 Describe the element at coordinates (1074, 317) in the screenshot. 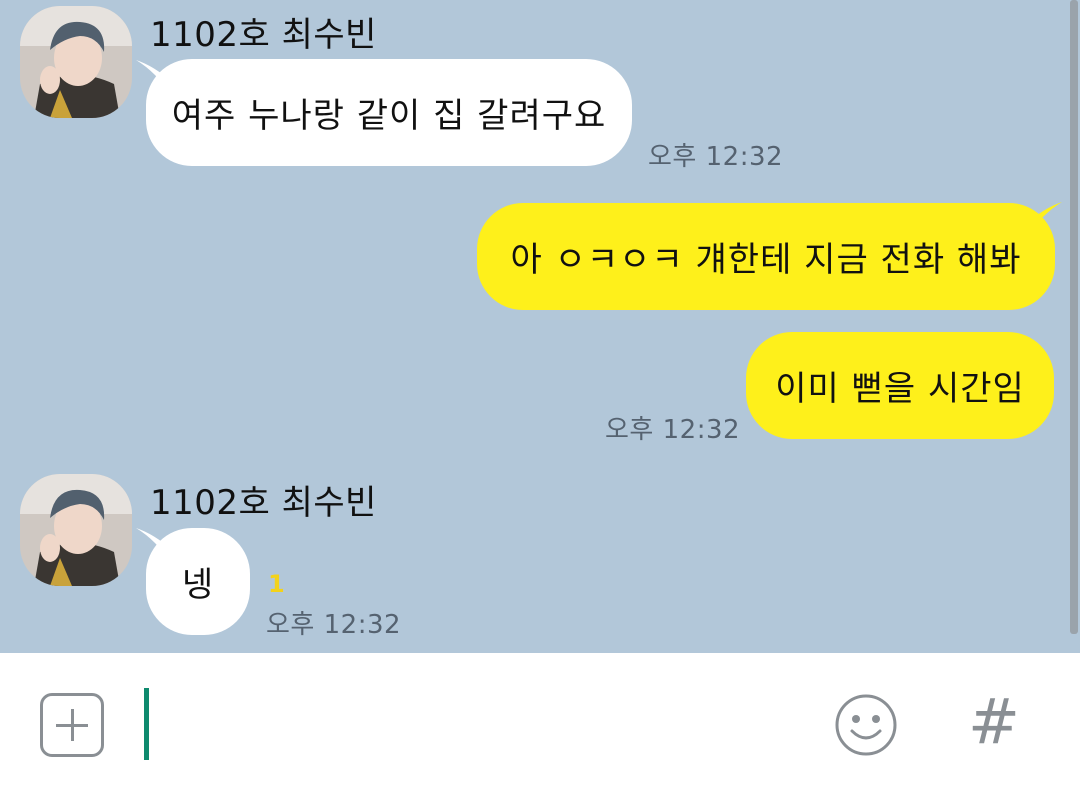

I see `scrollbar` at that location.